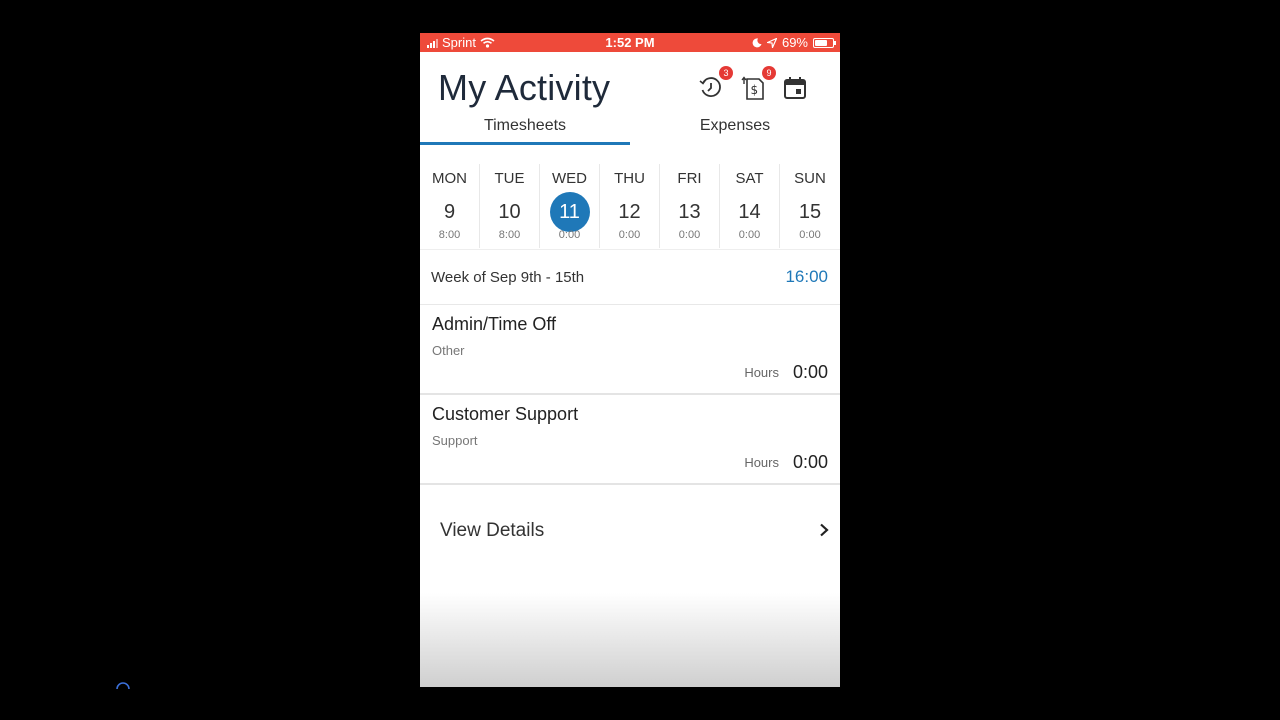 This screenshot has width=1280, height=720. Describe the element at coordinates (630, 42) in the screenshot. I see `status-bar: Sprint 1:52 PM 69%` at that location.